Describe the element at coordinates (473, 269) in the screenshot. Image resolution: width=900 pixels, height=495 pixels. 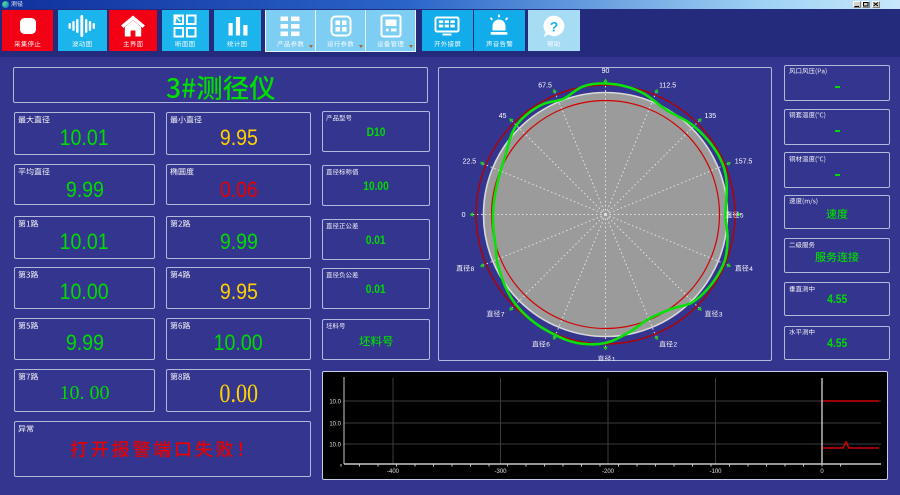
I see `svg-text: 8` at that location.